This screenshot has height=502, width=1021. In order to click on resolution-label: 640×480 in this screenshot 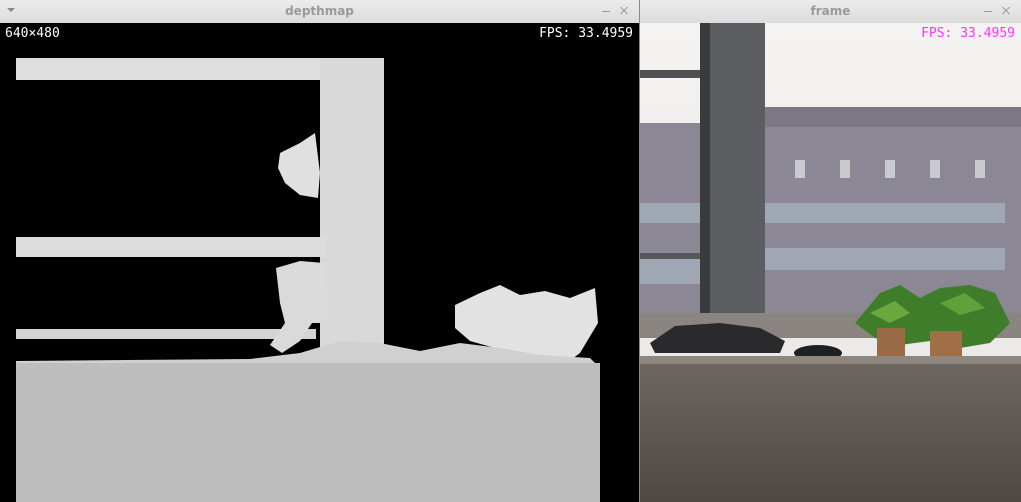, I will do `click(32, 33)`.